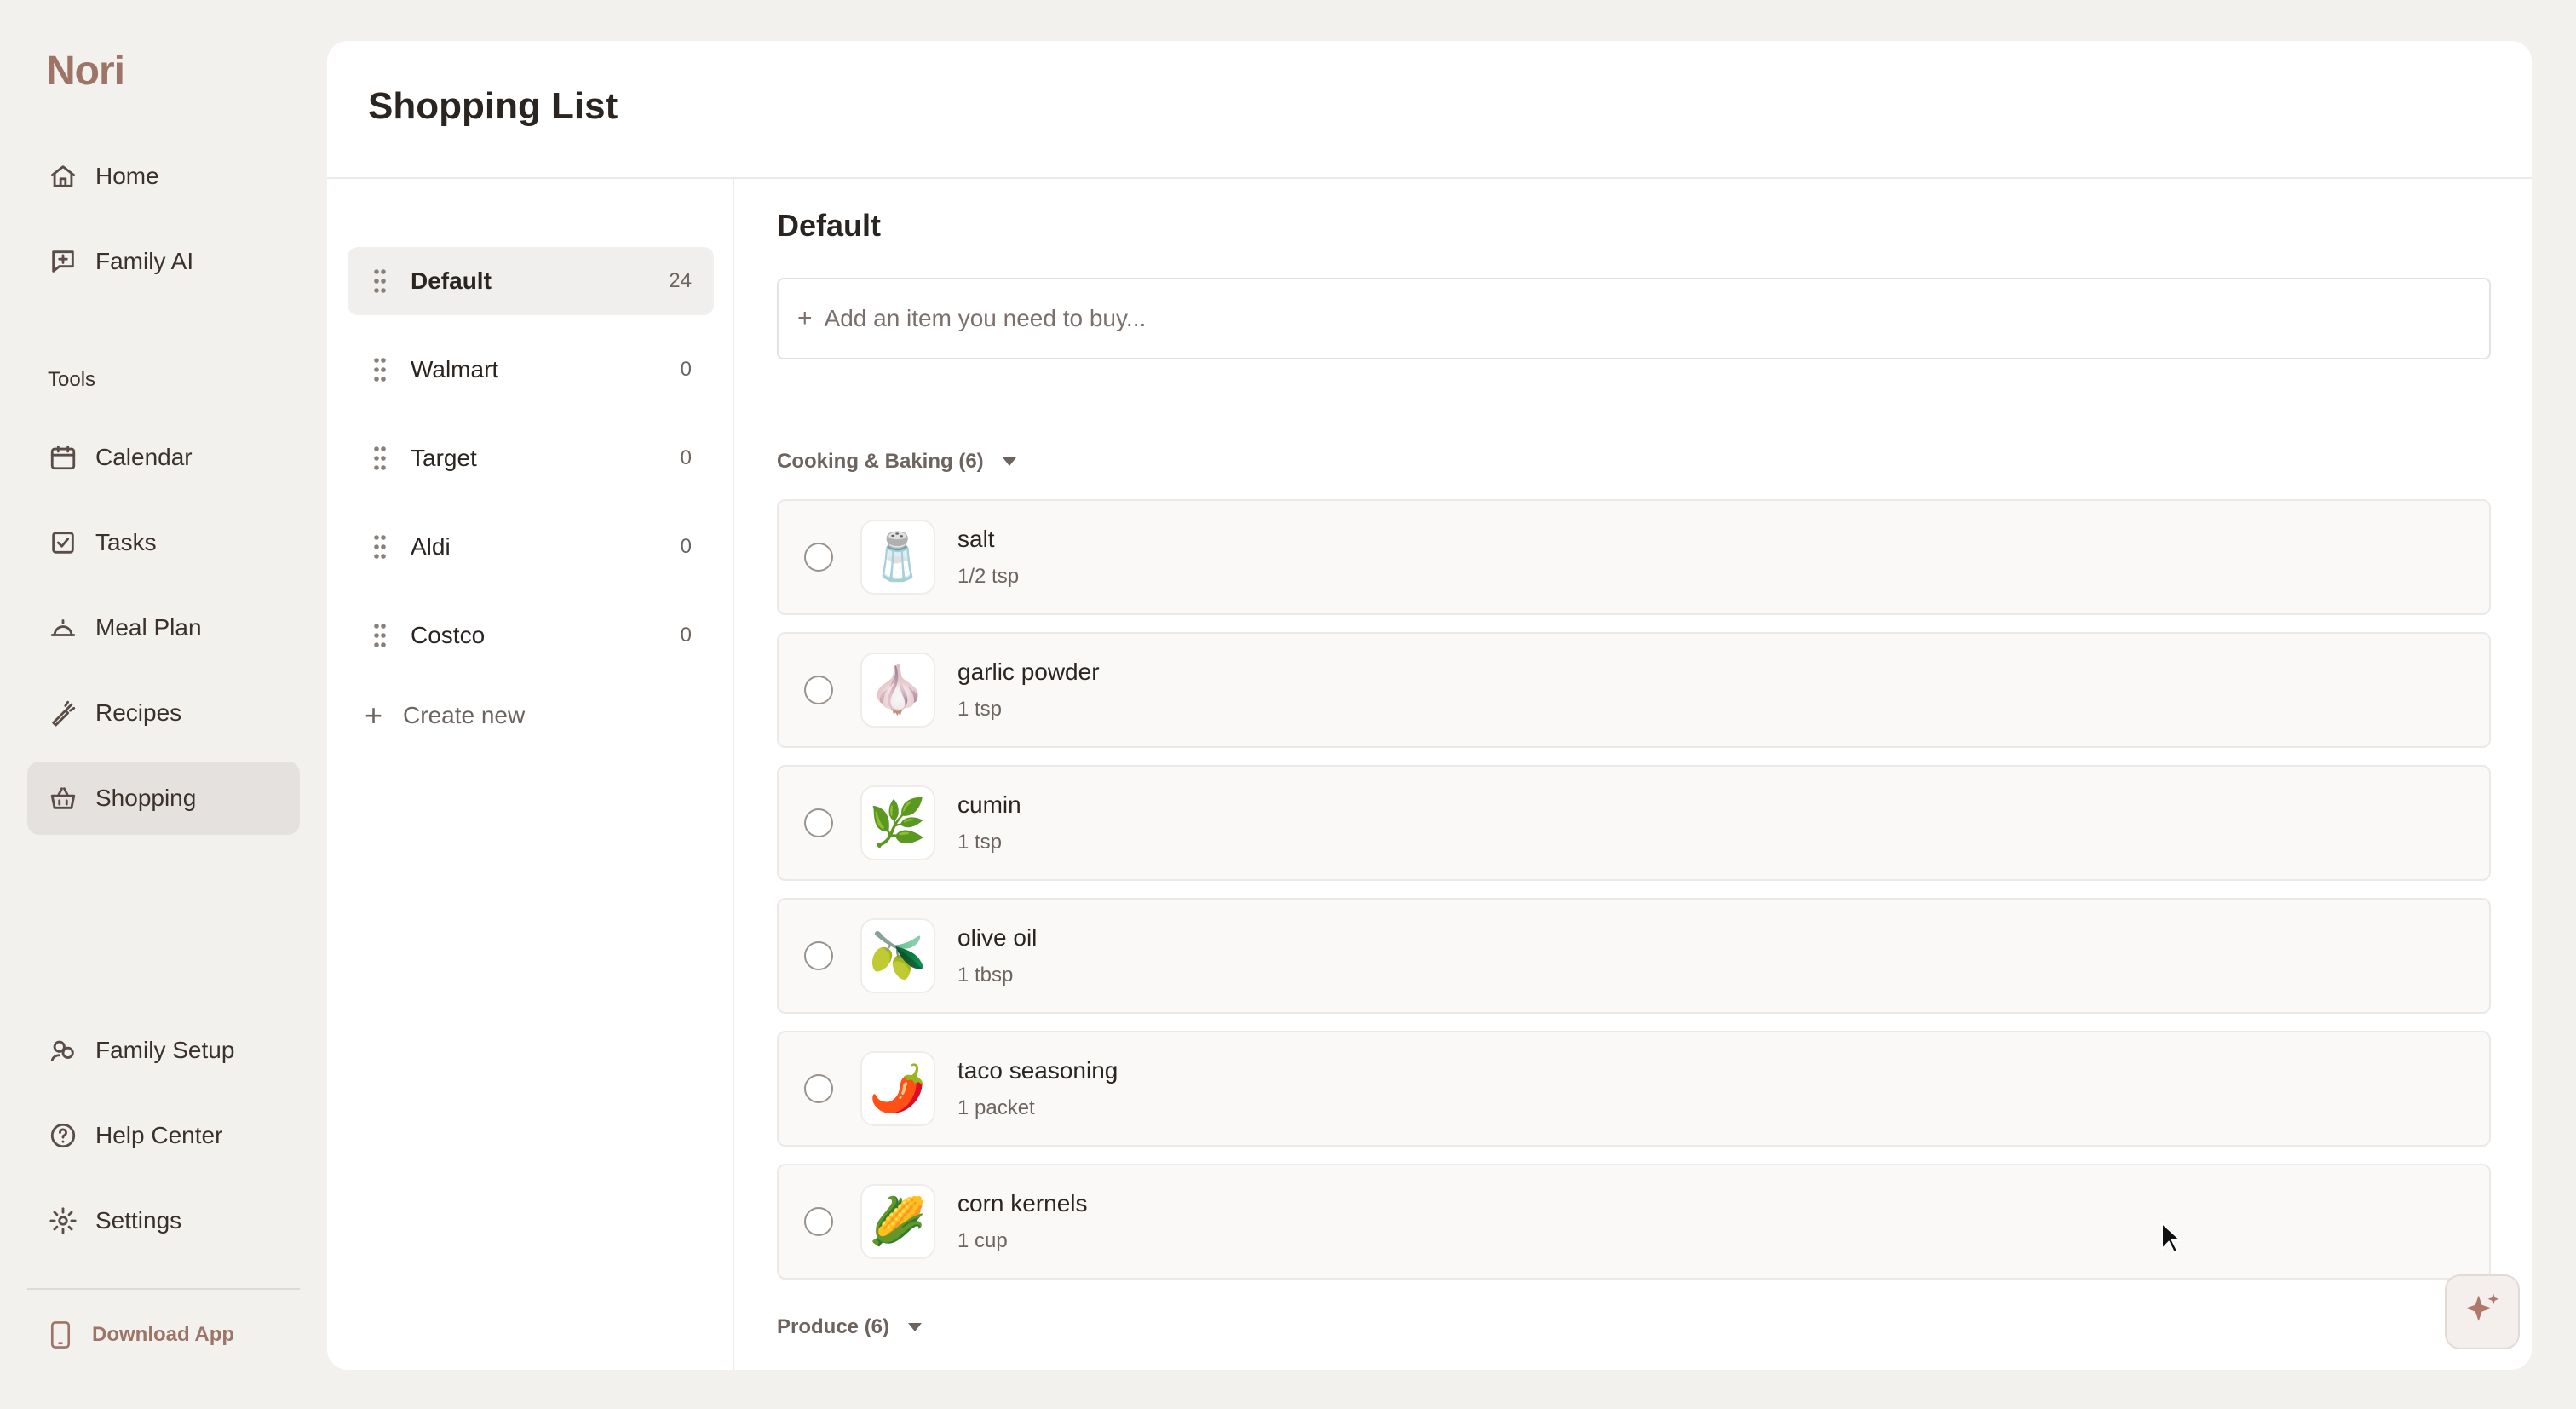 This screenshot has width=2576, height=1409. I want to click on nav-label: Tasks, so click(126, 542).